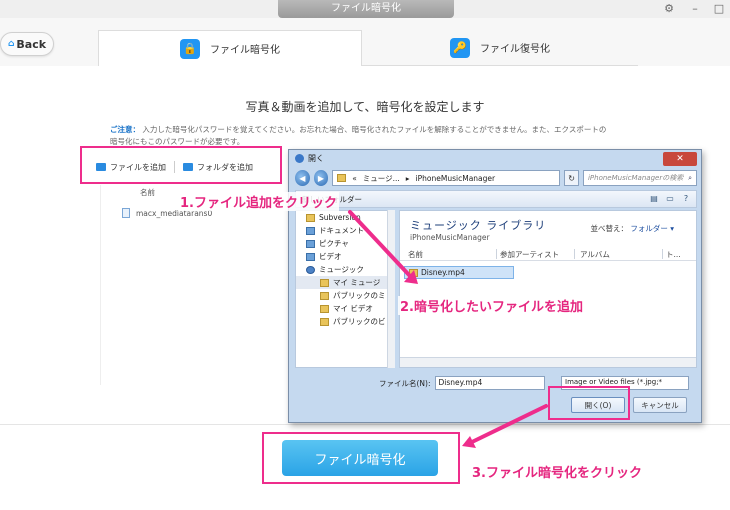 This screenshot has height=510, width=730. Describe the element at coordinates (345, 256) in the screenshot. I see `nav-item-videos: ビデオ` at that location.